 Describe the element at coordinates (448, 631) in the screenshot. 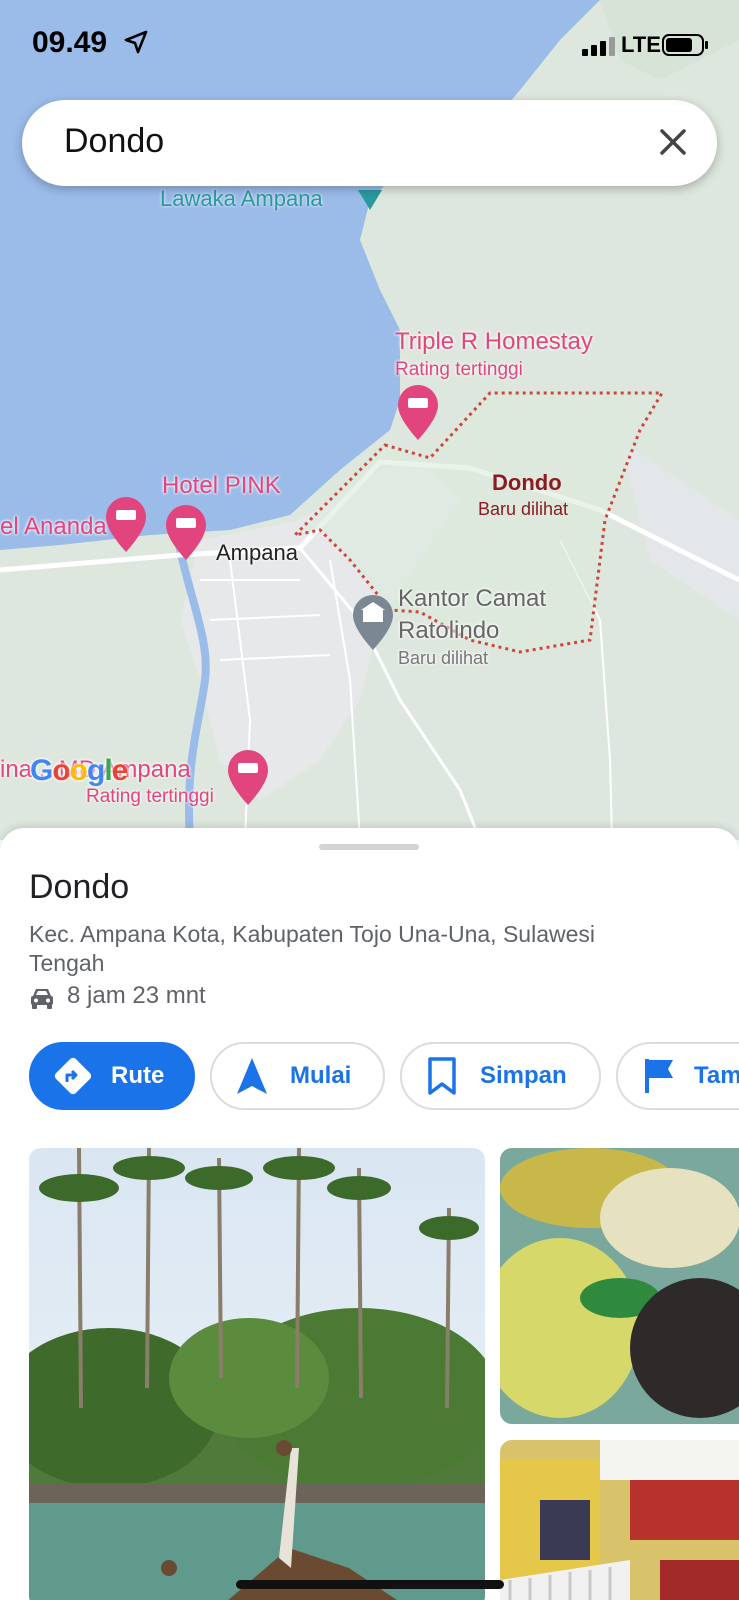

I see `map-label-kantor-2: Ratolindo` at that location.